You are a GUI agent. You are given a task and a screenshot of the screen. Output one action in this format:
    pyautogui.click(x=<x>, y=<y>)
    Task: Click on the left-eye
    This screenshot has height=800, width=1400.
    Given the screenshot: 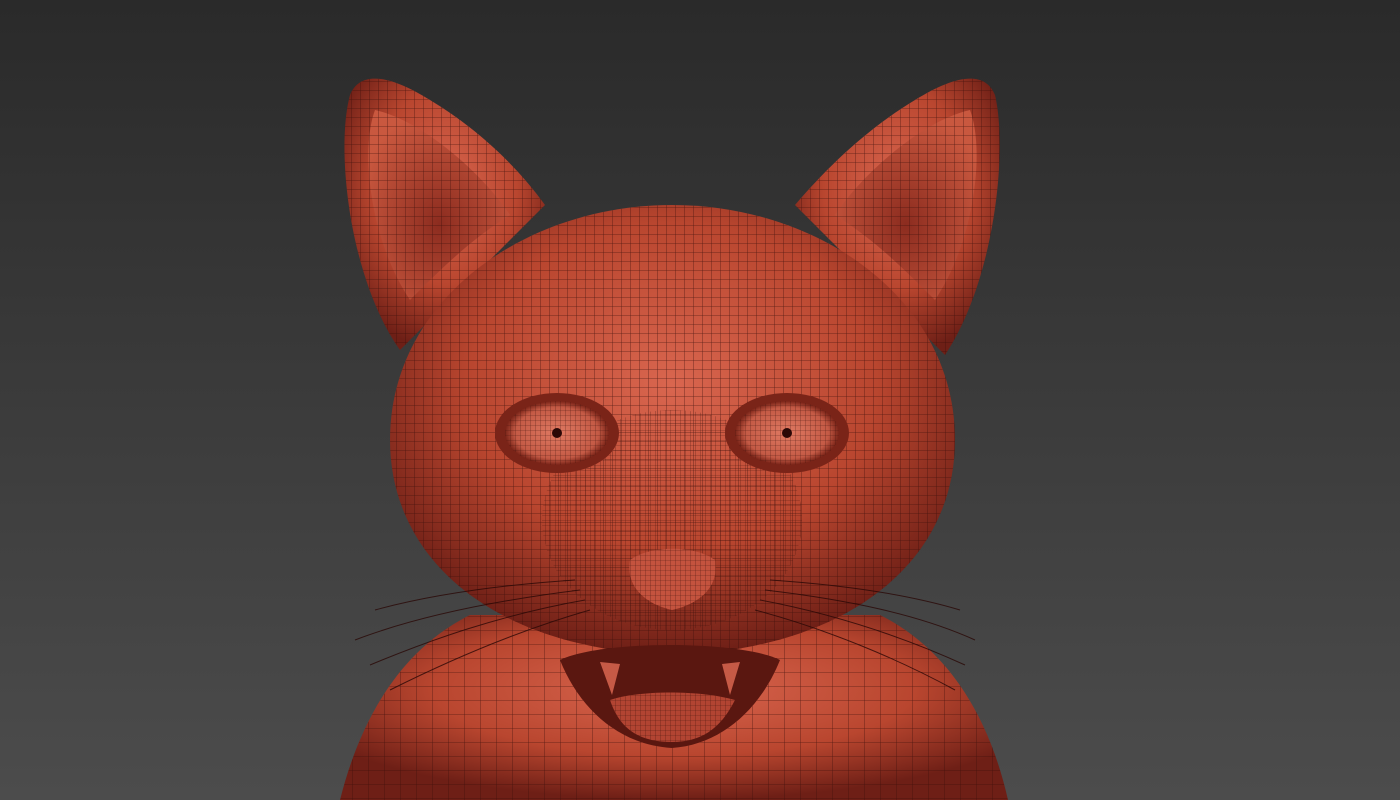 What is the action you would take?
    pyautogui.click(x=557, y=433)
    